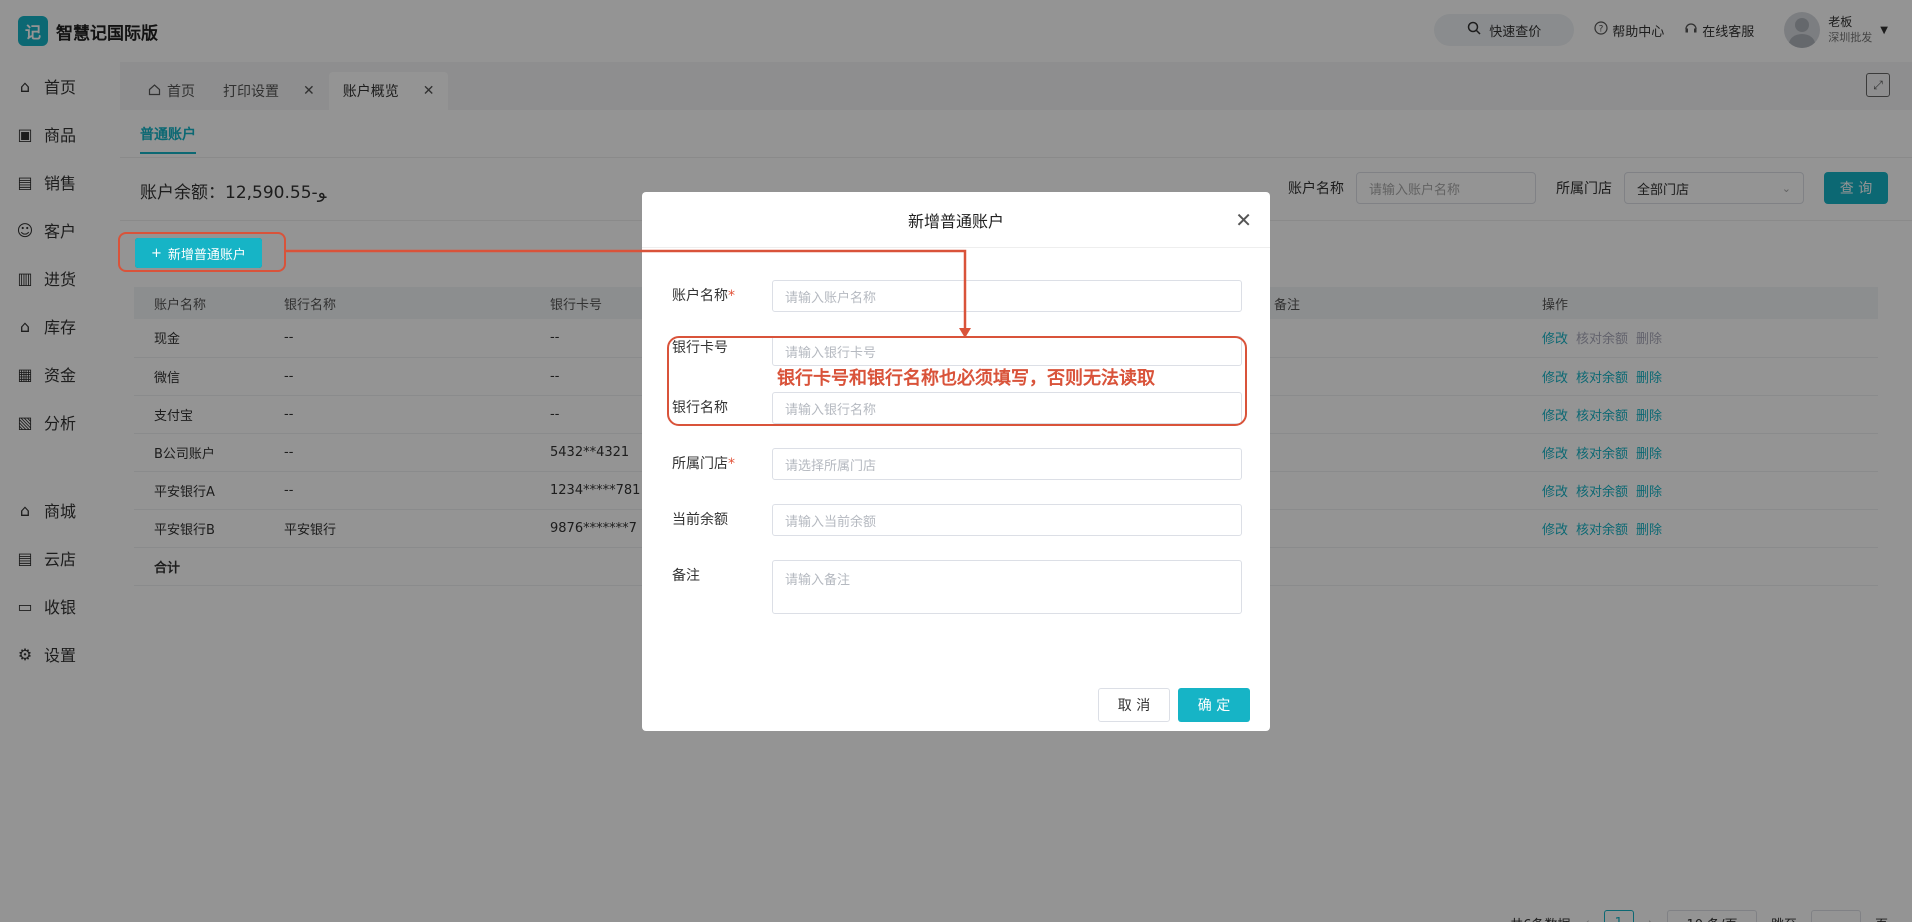  I want to click on add-account-button-highlight: + 新增普通账户, so click(198, 253).